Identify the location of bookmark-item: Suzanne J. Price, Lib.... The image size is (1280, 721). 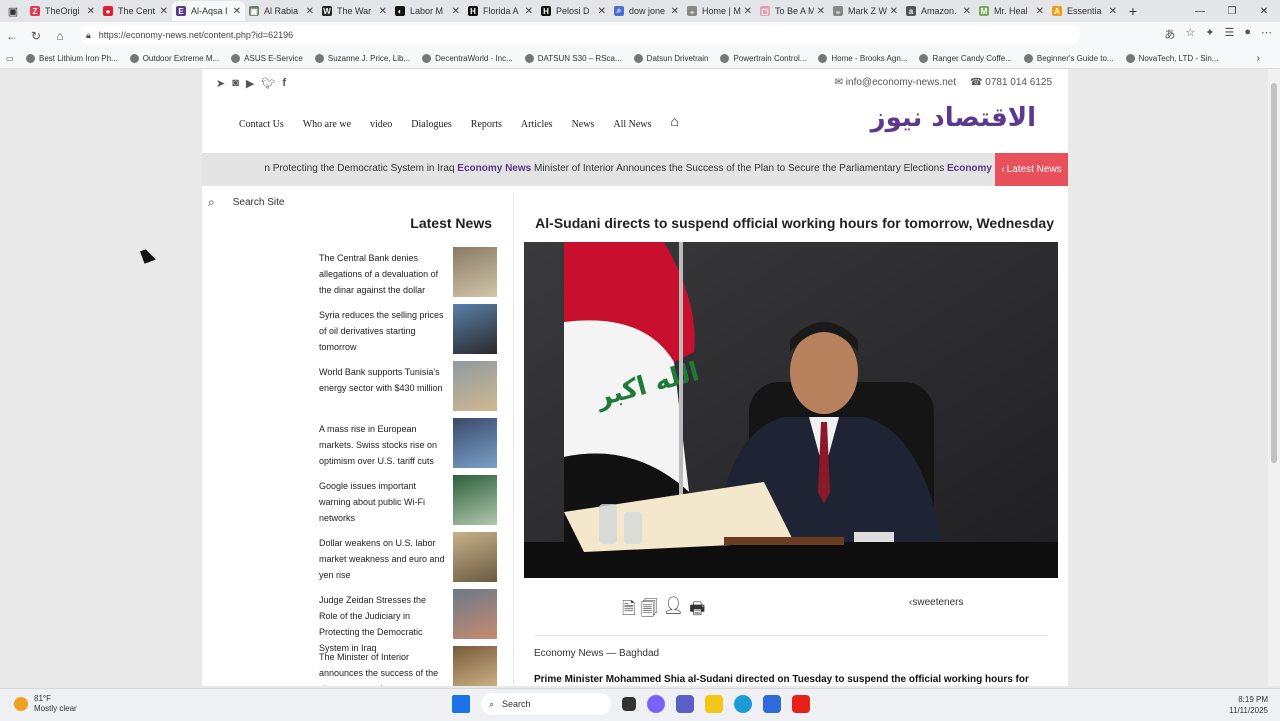
(362, 58).